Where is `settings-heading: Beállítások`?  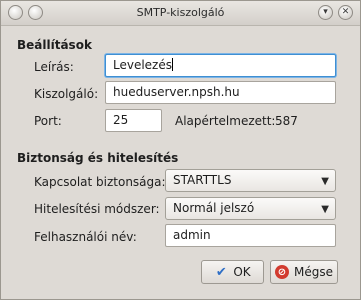
settings-heading: Beállítások is located at coordinates (54, 45).